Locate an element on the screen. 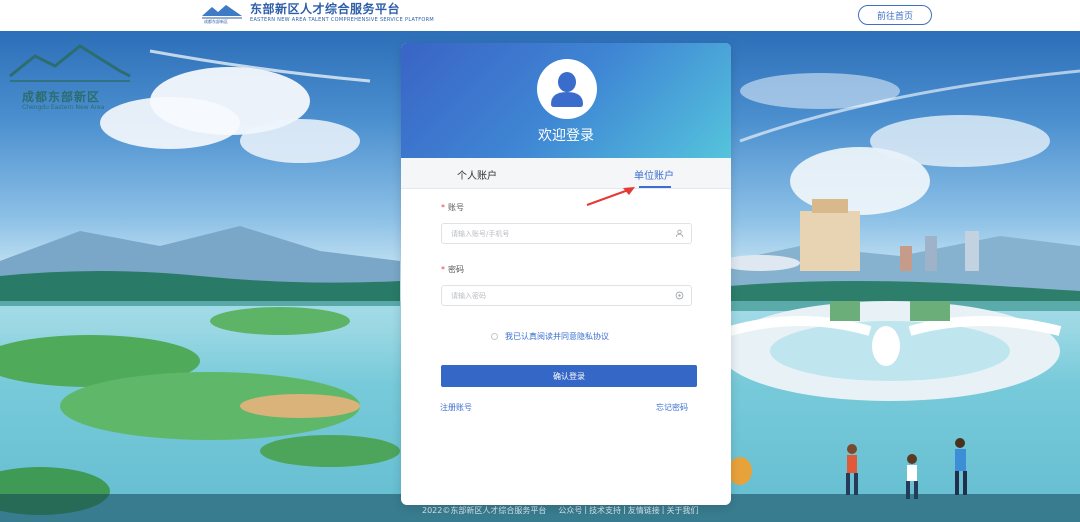 This screenshot has width=1080, height=522. city-logo-subtitle: Chengdu Eastern New Area is located at coordinates (63, 107).